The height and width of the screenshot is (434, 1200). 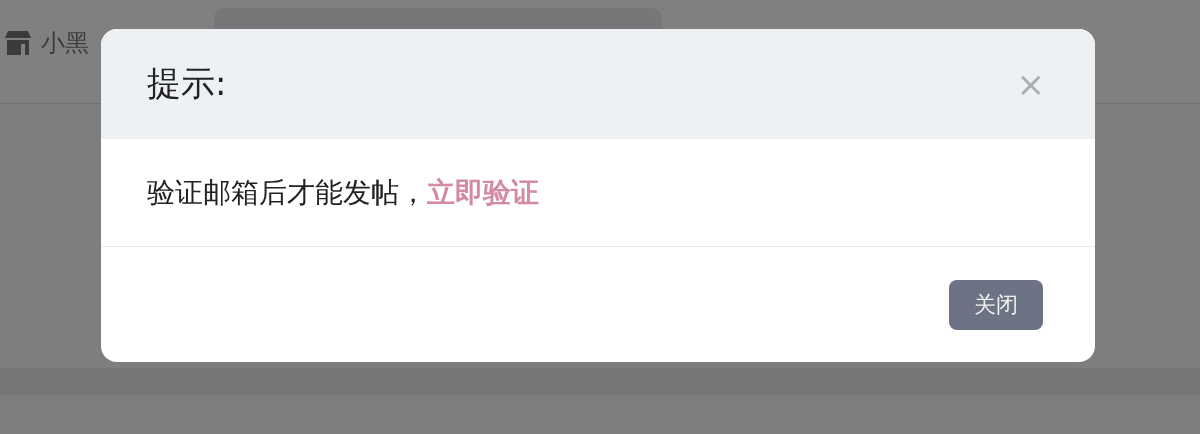 What do you see at coordinates (1030, 84) in the screenshot?
I see `close-button: ×` at bounding box center [1030, 84].